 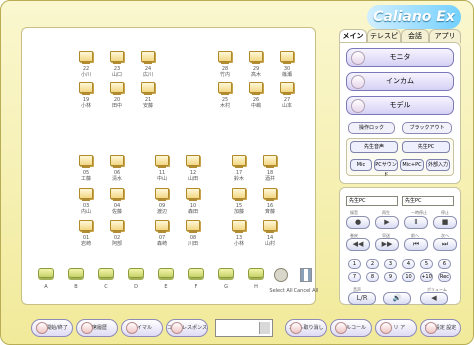 I want to click on model-button: モデル, so click(x=400, y=105).